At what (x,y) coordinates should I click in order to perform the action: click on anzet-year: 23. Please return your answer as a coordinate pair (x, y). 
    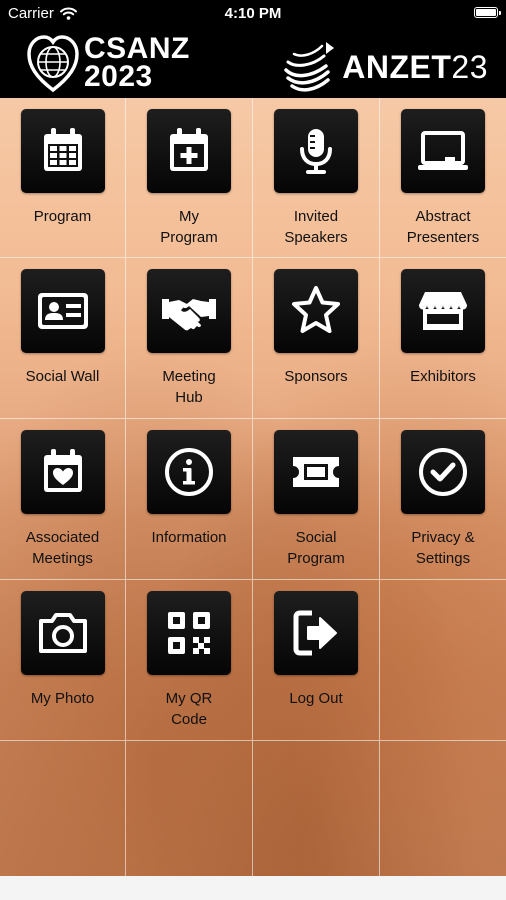
    Looking at the image, I should click on (469, 66).